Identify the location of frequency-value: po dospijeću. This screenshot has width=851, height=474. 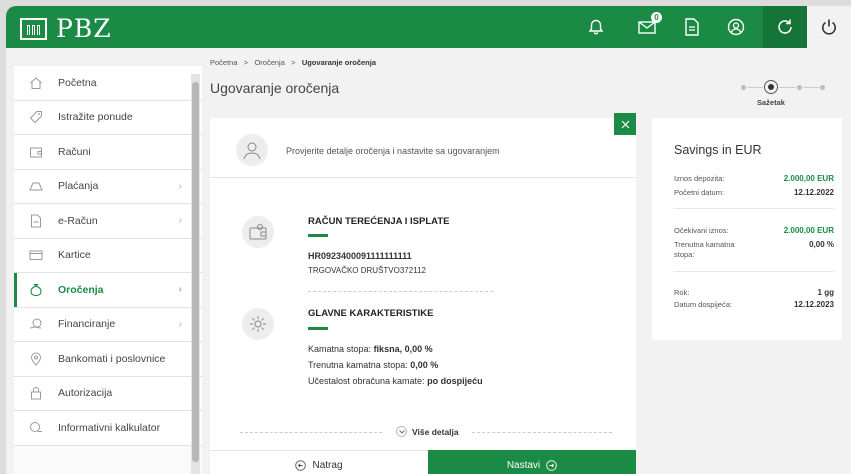
(455, 381).